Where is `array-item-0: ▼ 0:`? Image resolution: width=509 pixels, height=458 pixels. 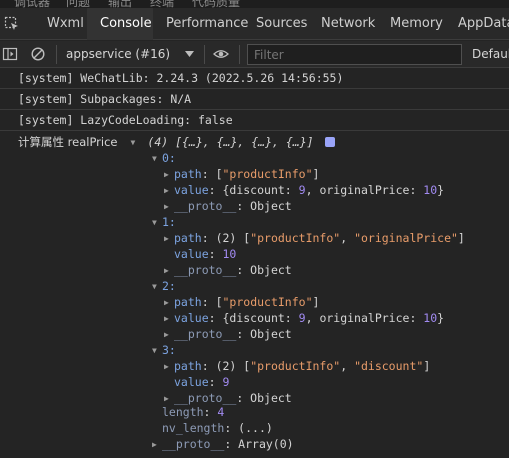
array-item-0: ▼ 0: is located at coordinates (164, 158).